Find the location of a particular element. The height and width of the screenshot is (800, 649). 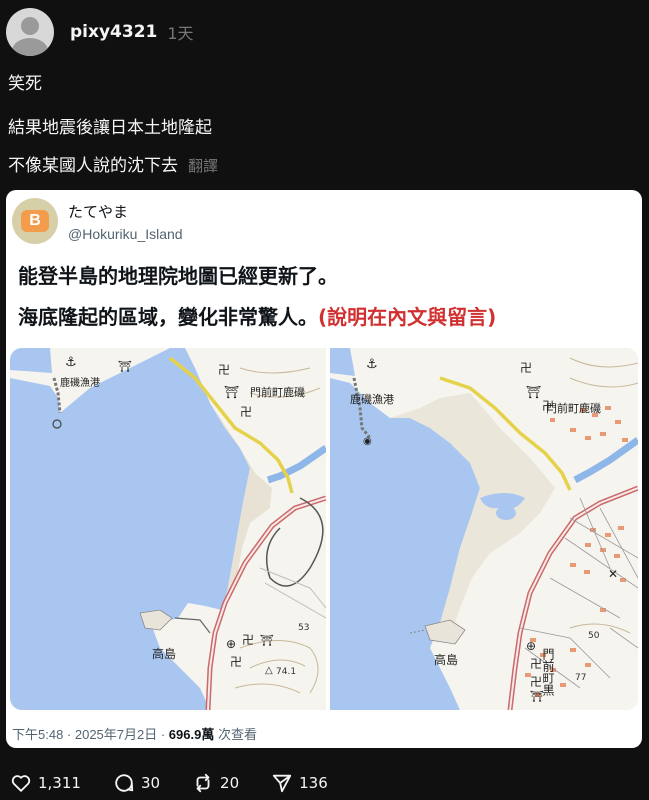

post-body: 笑死 結果地震後讓日本土地隆起 不像某國人說的沈下去 翻譯 is located at coordinates (113, 125).